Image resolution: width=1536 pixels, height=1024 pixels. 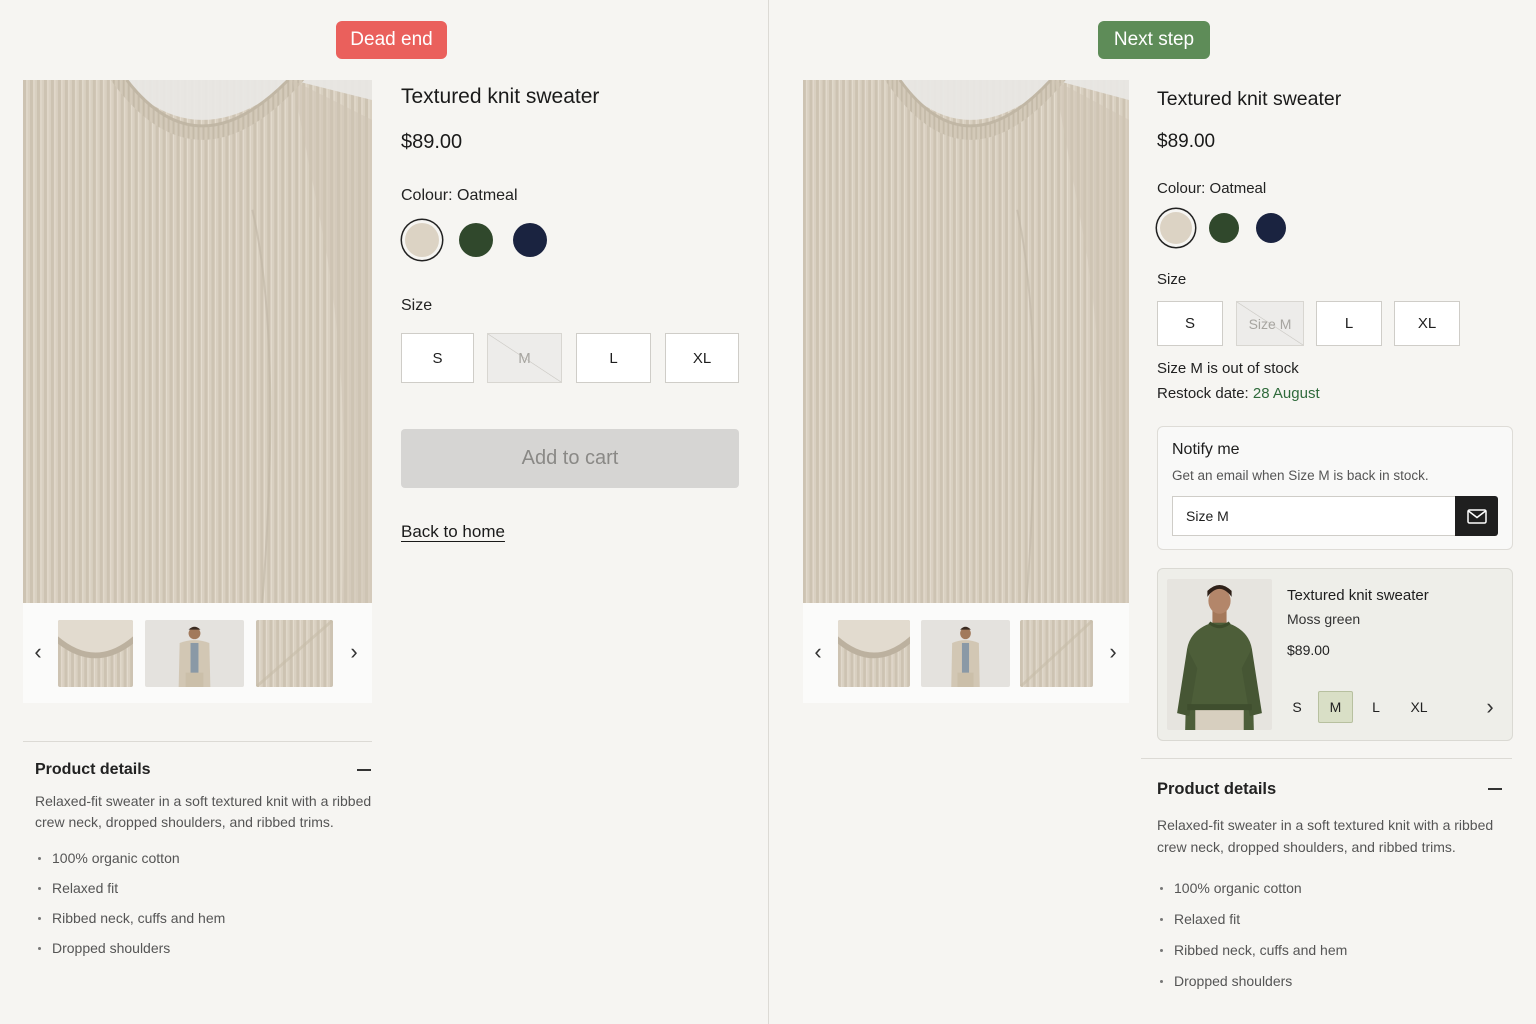 I want to click on alt-size-m-selected: M, so click(x=1335, y=707).